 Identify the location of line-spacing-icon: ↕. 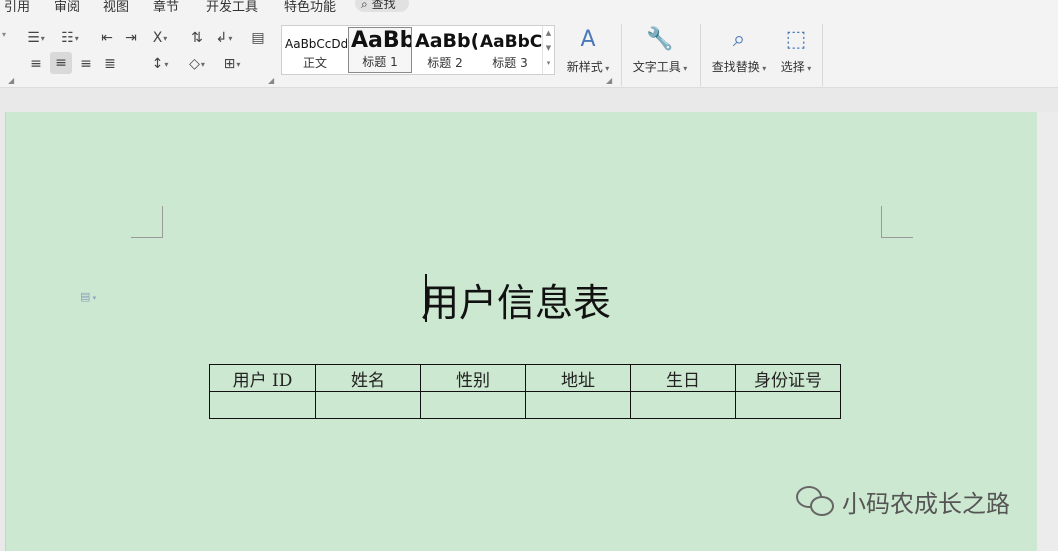
(160, 64).